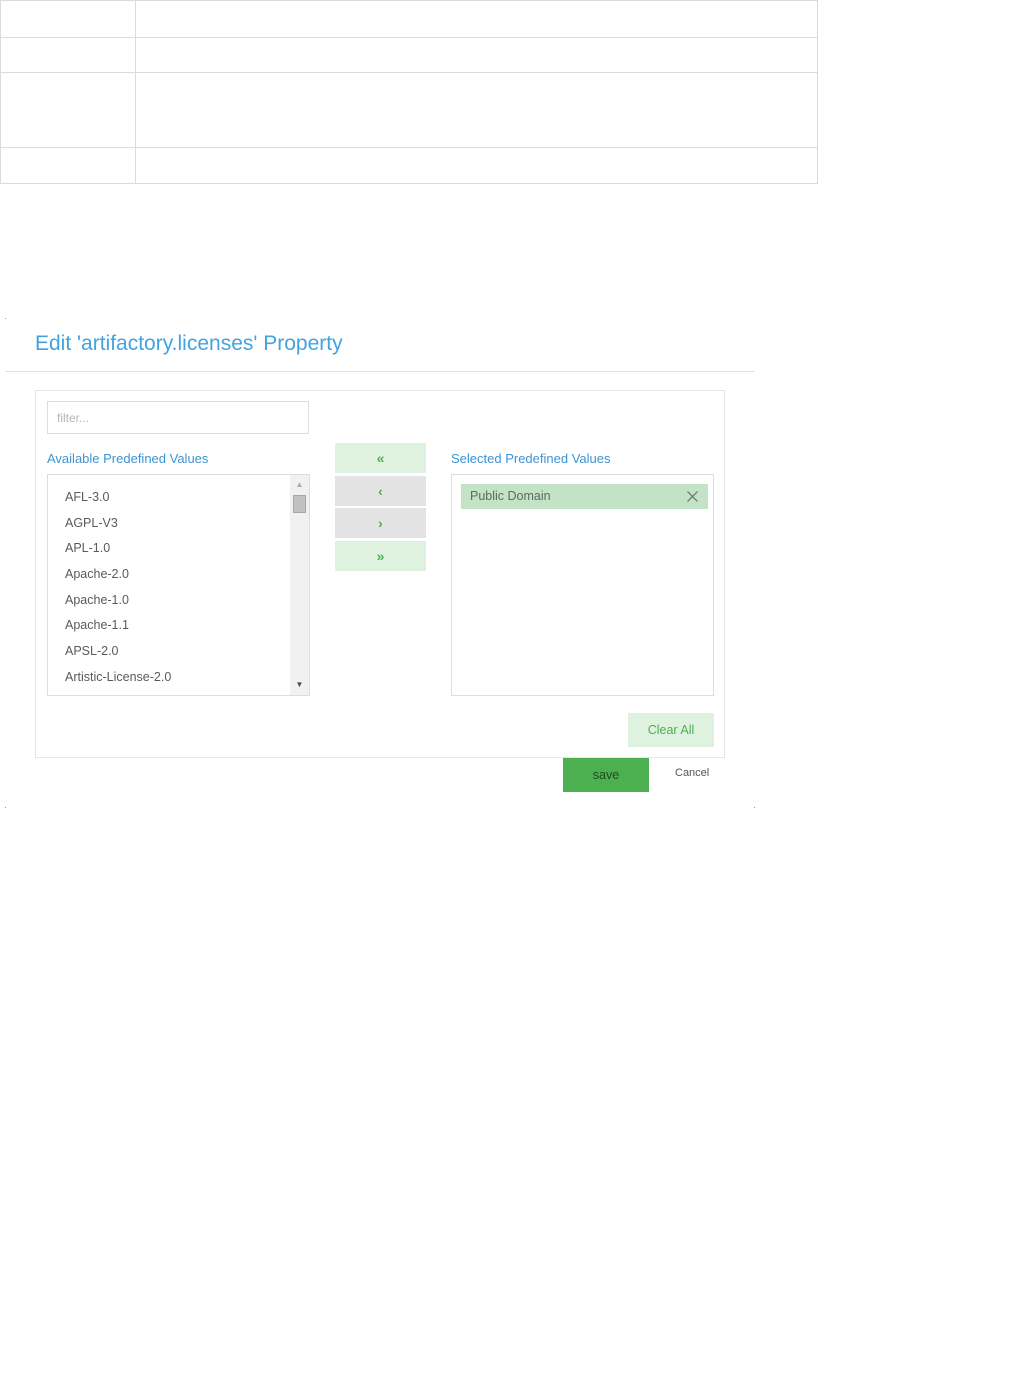 The image size is (1033, 1392). I want to click on list-item: Artistic-License-2.0, so click(168, 678).